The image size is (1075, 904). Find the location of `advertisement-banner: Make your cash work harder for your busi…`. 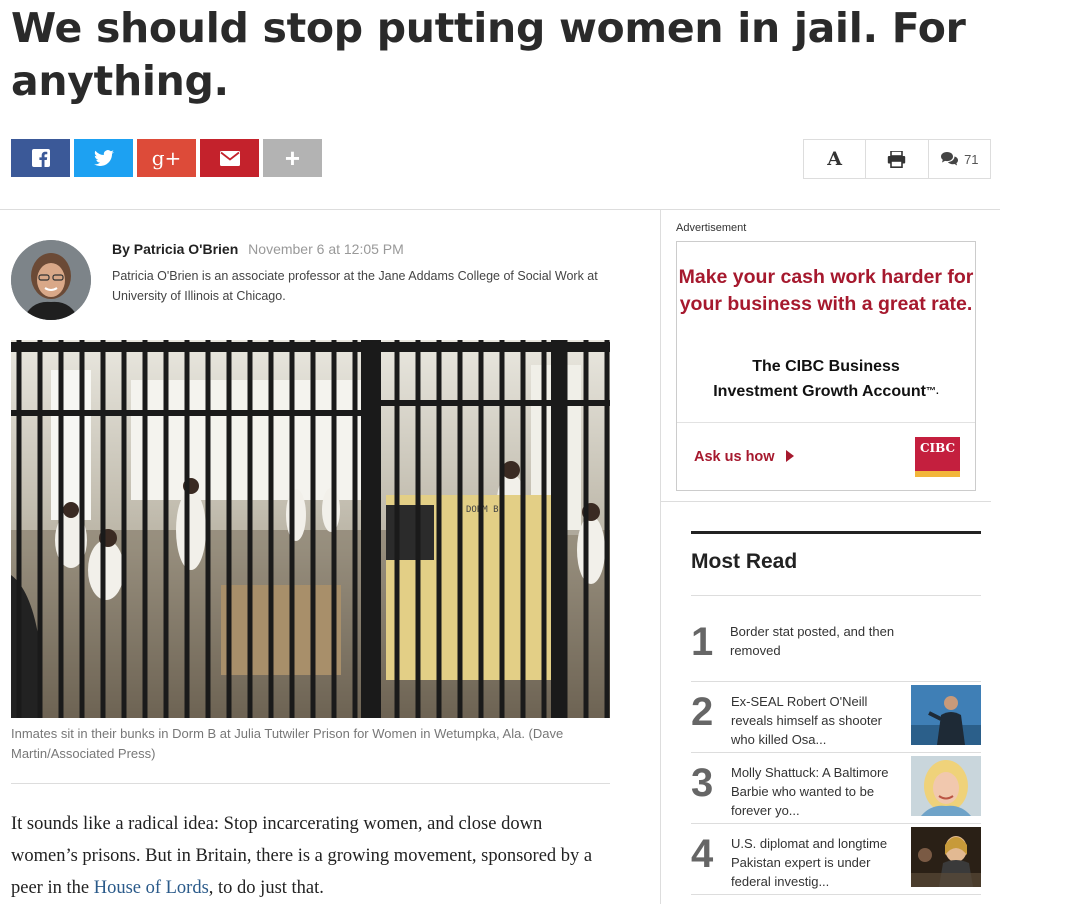

advertisement-banner: Make your cash work harder for your busi… is located at coordinates (826, 366).